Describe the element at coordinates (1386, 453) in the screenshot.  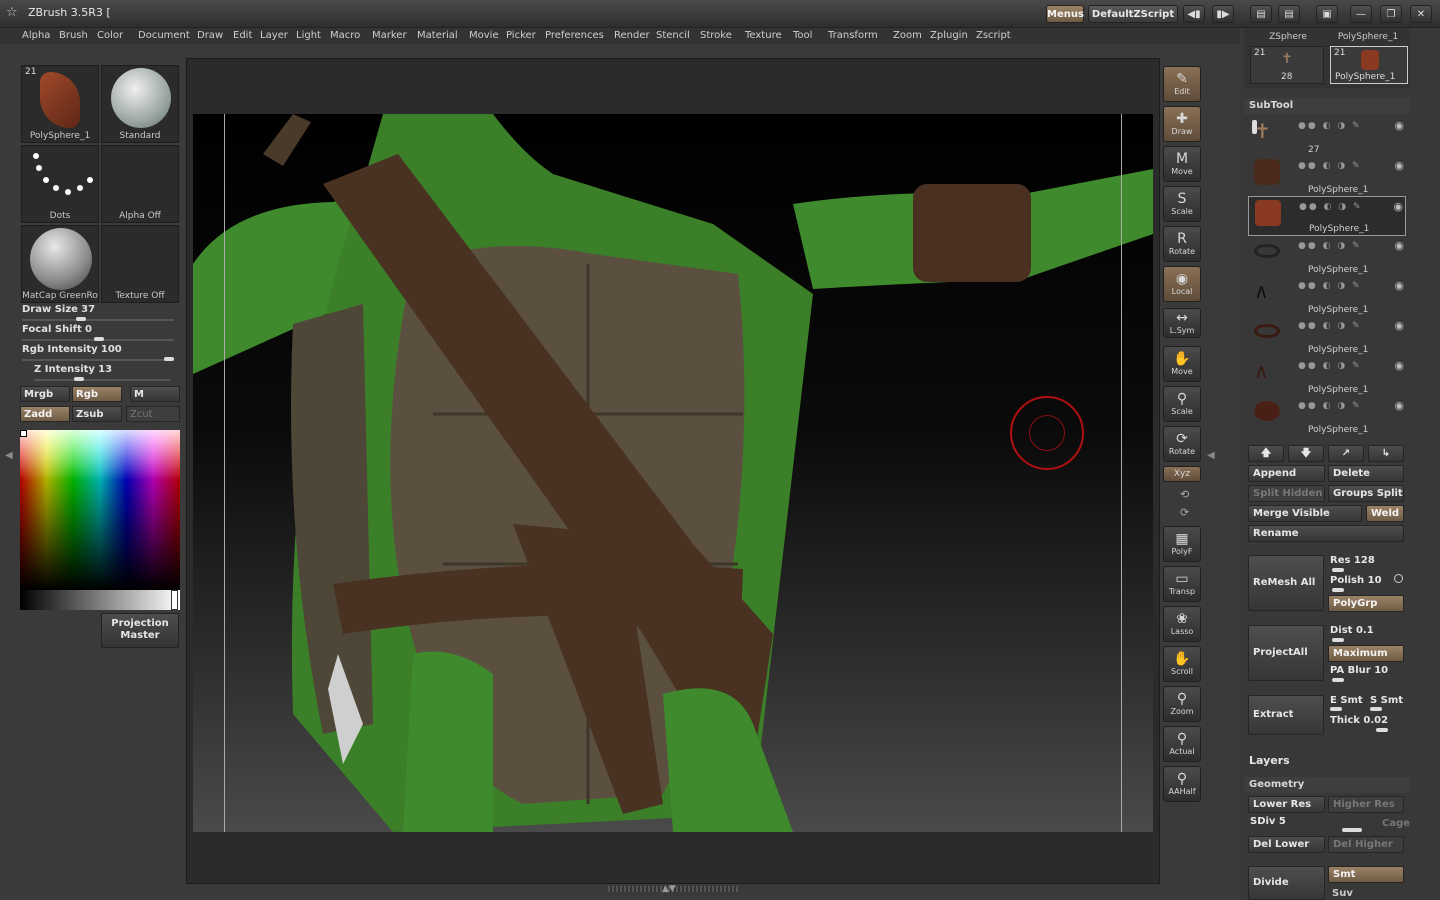
I see `arrow-down-right-icon: ↳` at that location.